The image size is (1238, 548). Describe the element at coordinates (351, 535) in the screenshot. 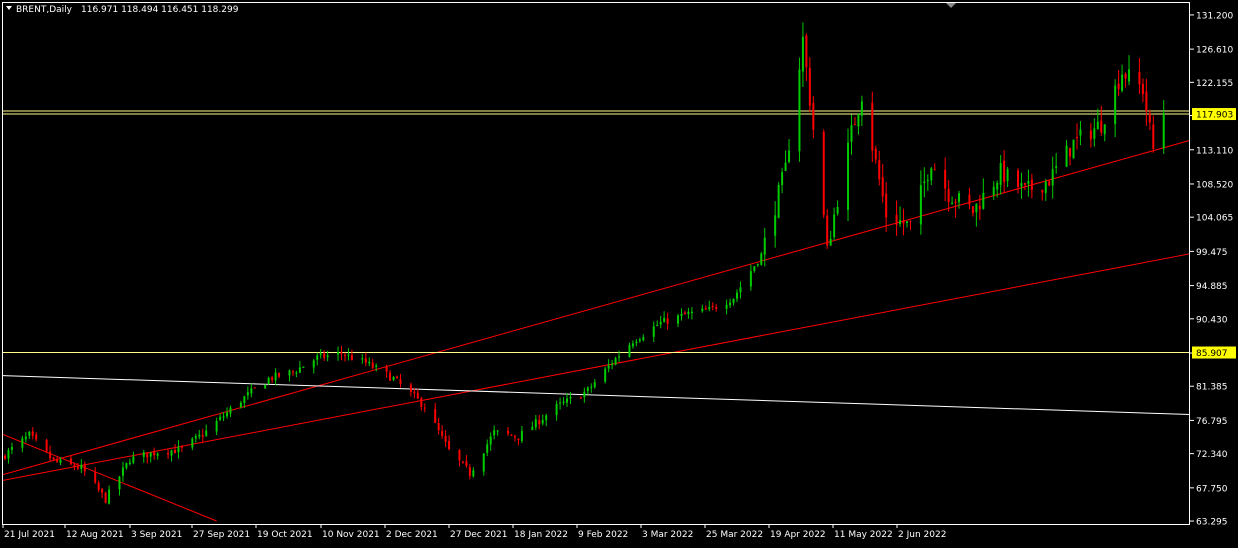

I see `time-tick-label: 10 Nov 2021` at that location.